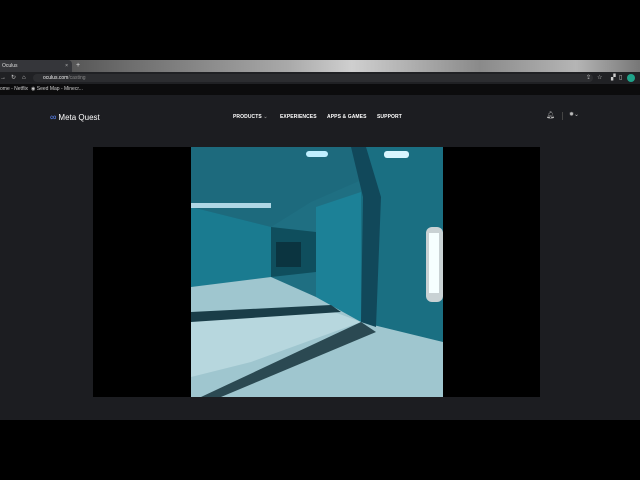 Image resolution: width=640 pixels, height=480 pixels. Describe the element at coordinates (620, 78) in the screenshot. I see `side-panel-icon: ▯` at that location.